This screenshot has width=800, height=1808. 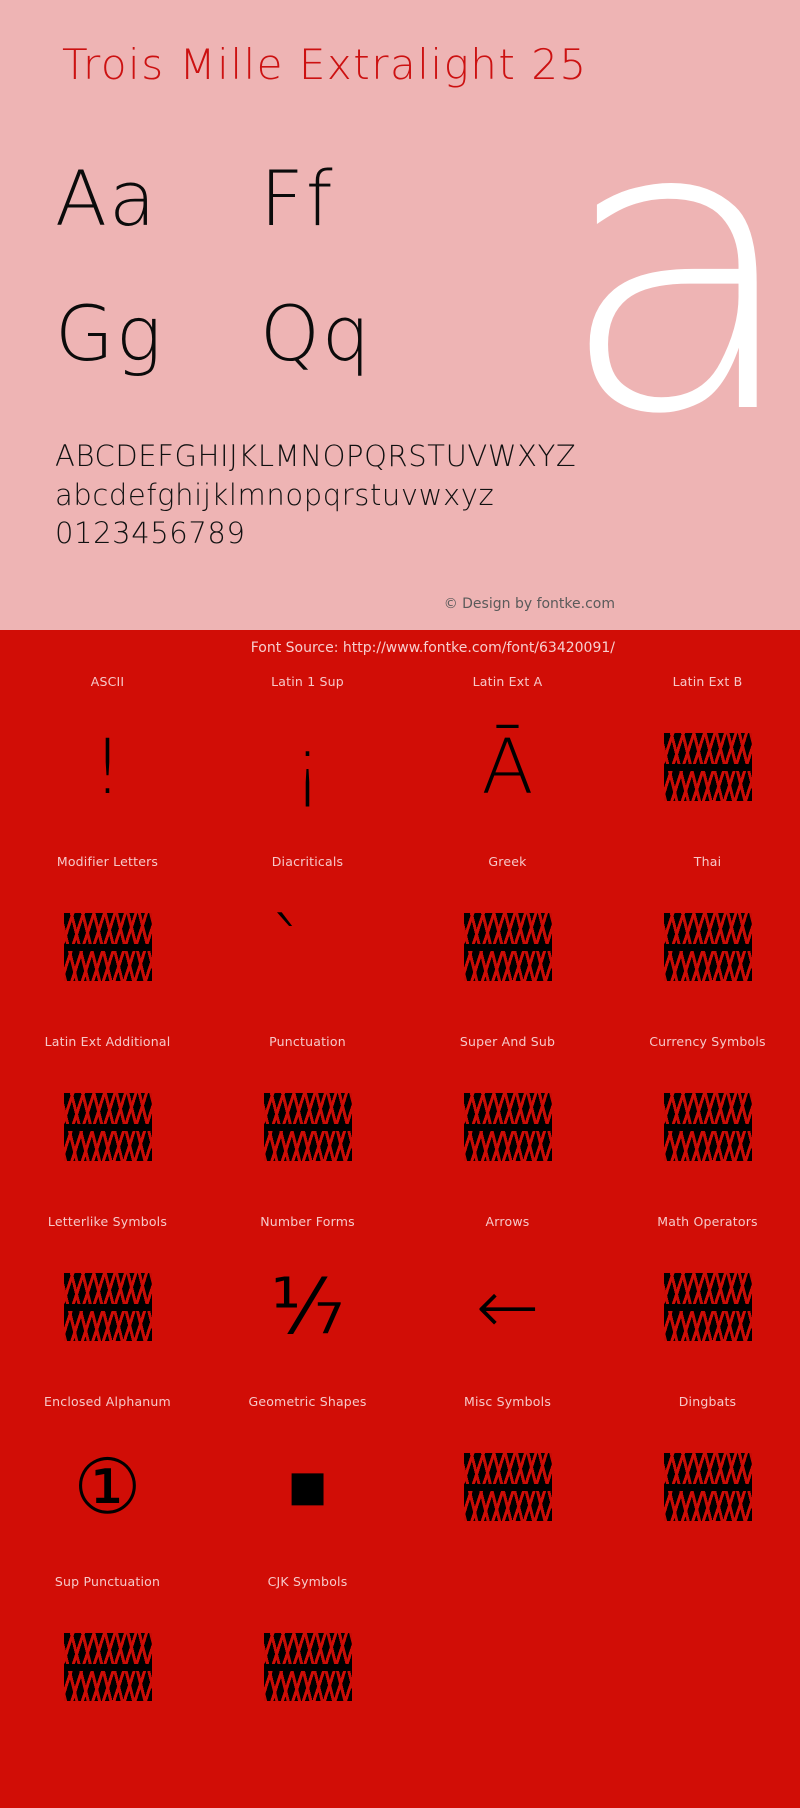 What do you see at coordinates (707, 681) in the screenshot?
I see `coverage-block-label: Latin Ext B` at bounding box center [707, 681].